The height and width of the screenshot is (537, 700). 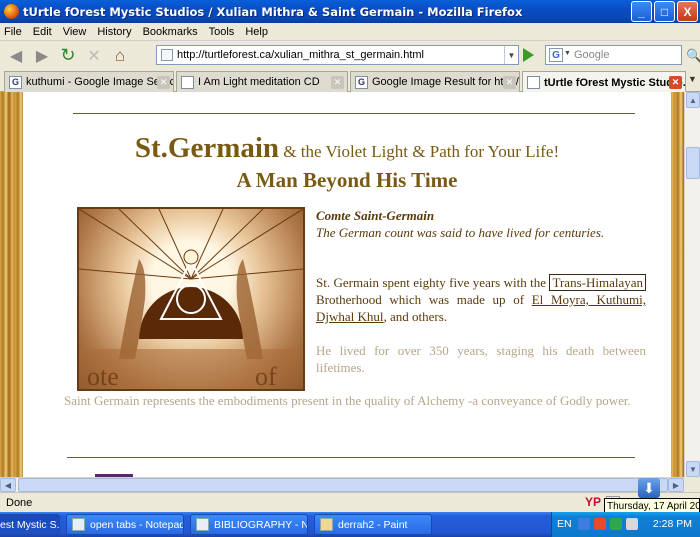 I want to click on back-icon: ◀, so click(x=16, y=56).